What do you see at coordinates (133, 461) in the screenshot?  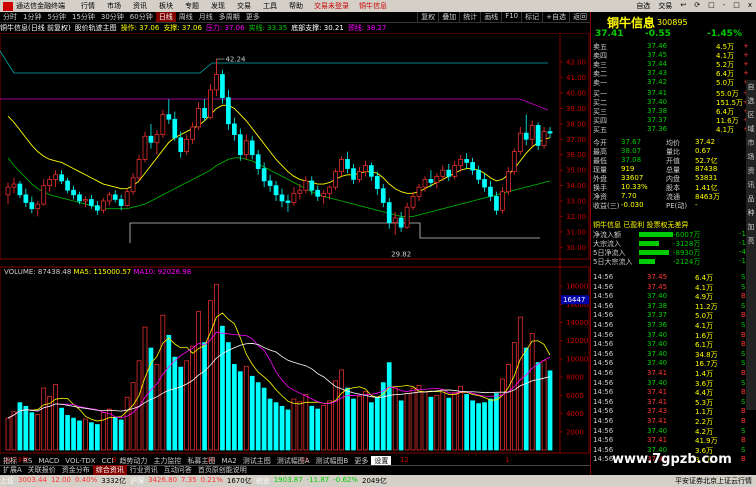 I see `indicator-tab-5: 趋势动力` at bounding box center [133, 461].